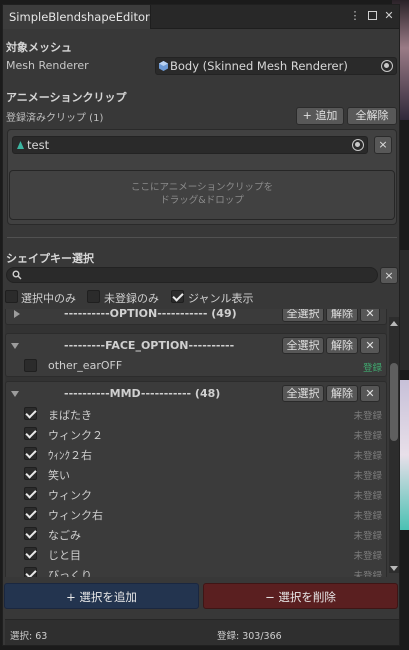 This screenshot has height=650, width=409. Describe the element at coordinates (259, 66) in the screenshot. I see `mesh-renderer-value: Body (Skinned Mesh Renderer)` at that location.